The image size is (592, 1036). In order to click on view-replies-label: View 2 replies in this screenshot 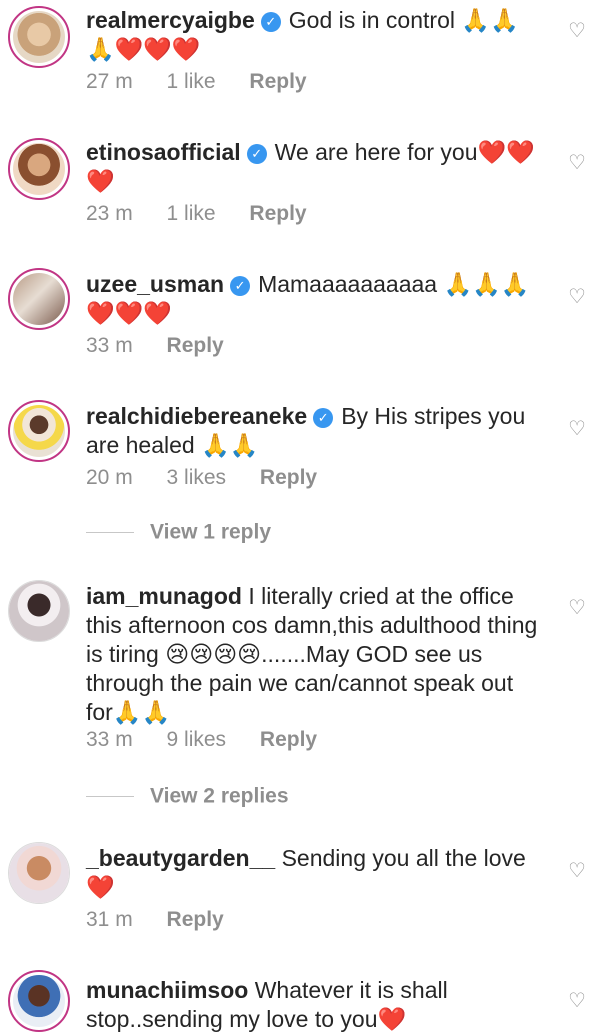, I will do `click(219, 796)`.